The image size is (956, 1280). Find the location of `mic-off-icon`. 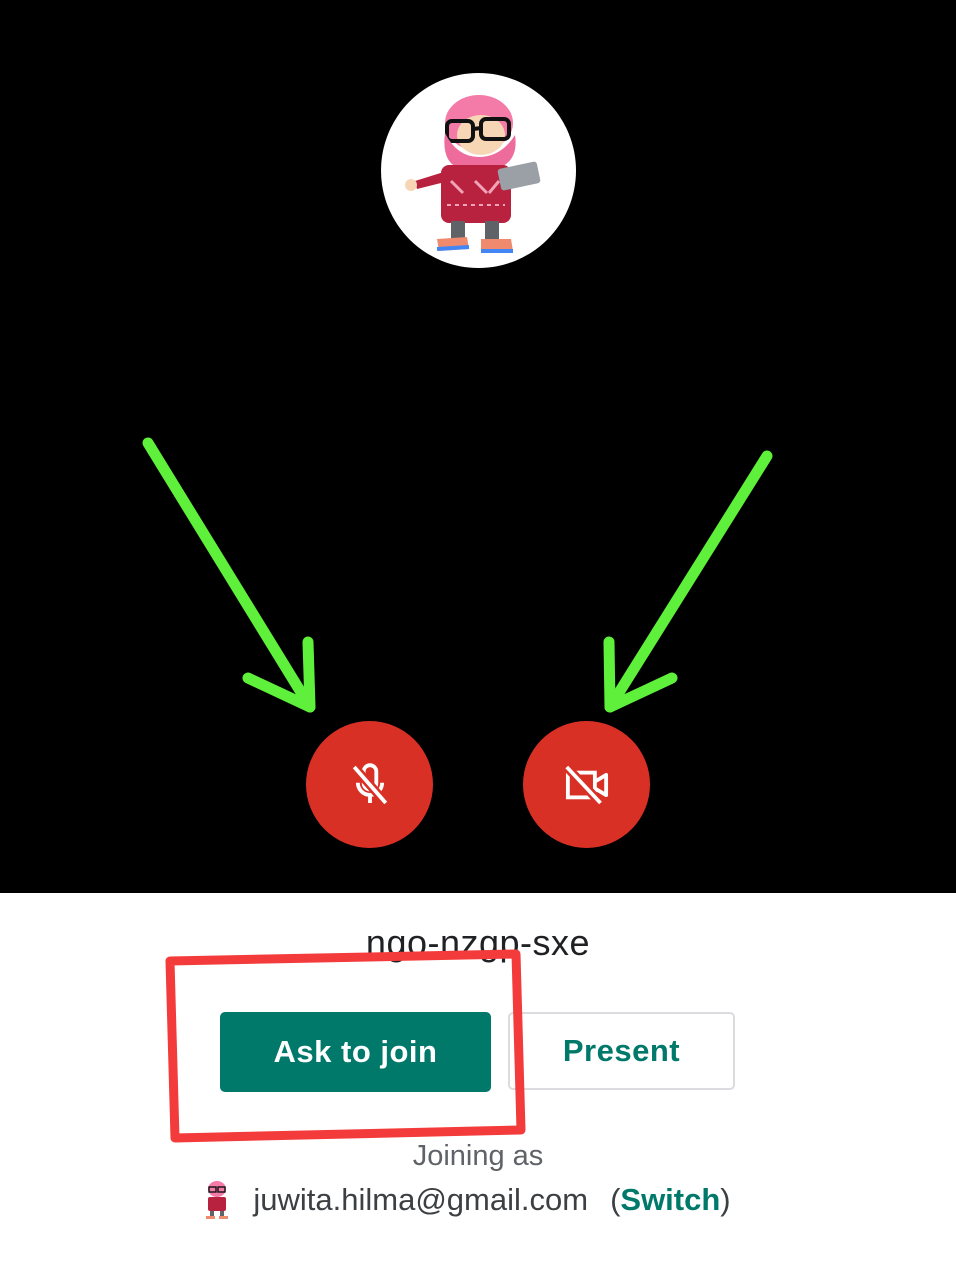

mic-off-icon is located at coordinates (369, 784).